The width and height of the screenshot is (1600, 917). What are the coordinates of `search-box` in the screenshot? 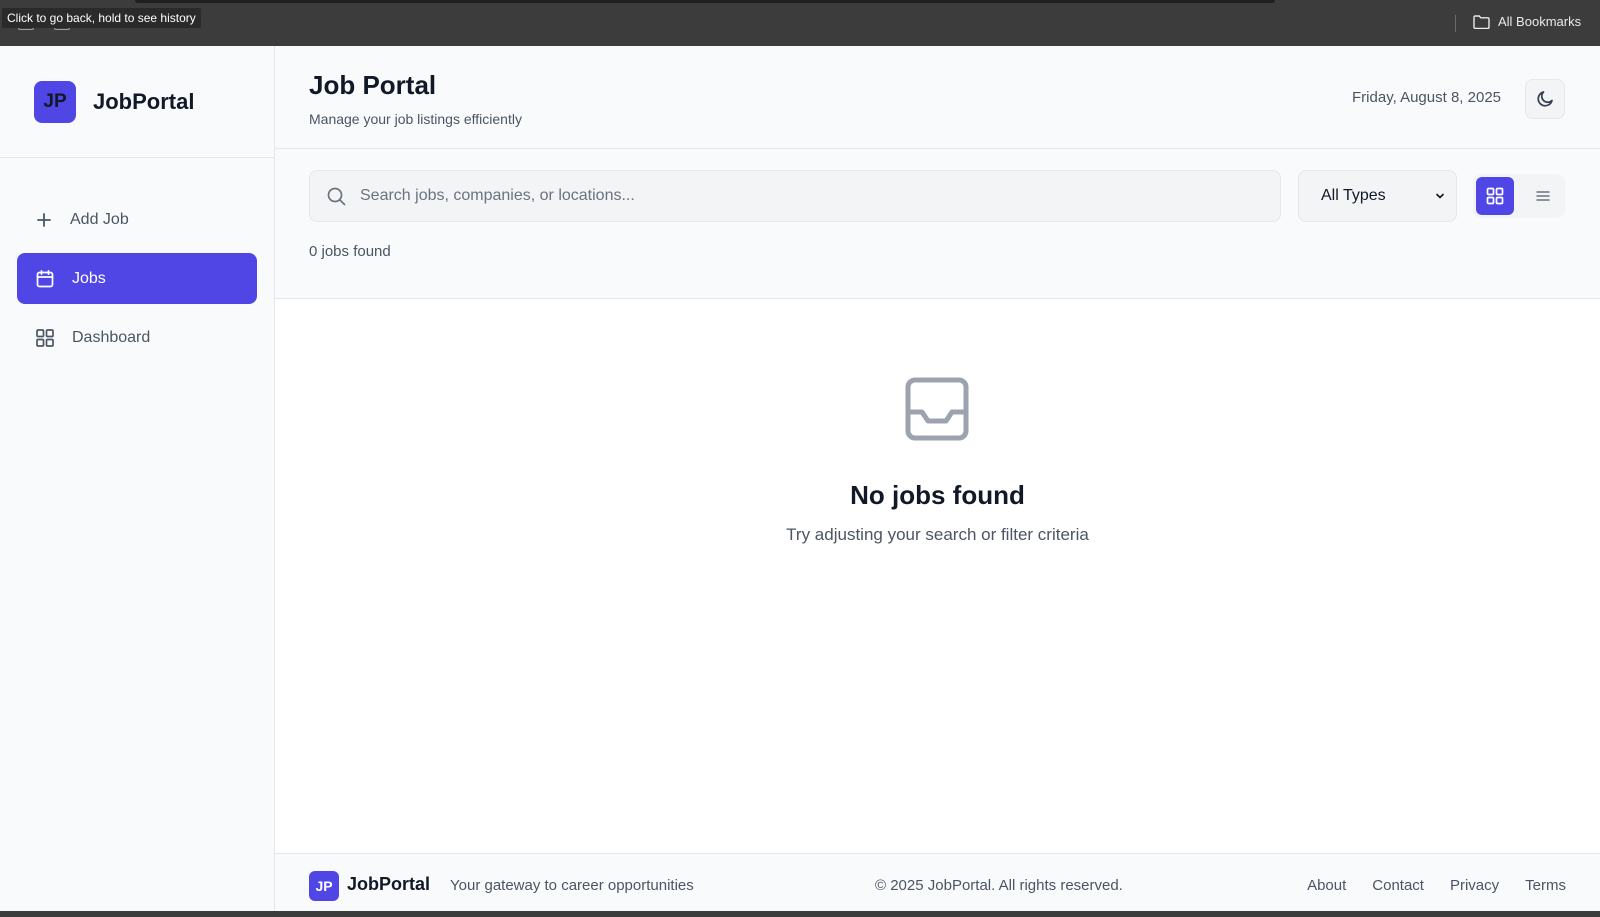 It's located at (795, 196).